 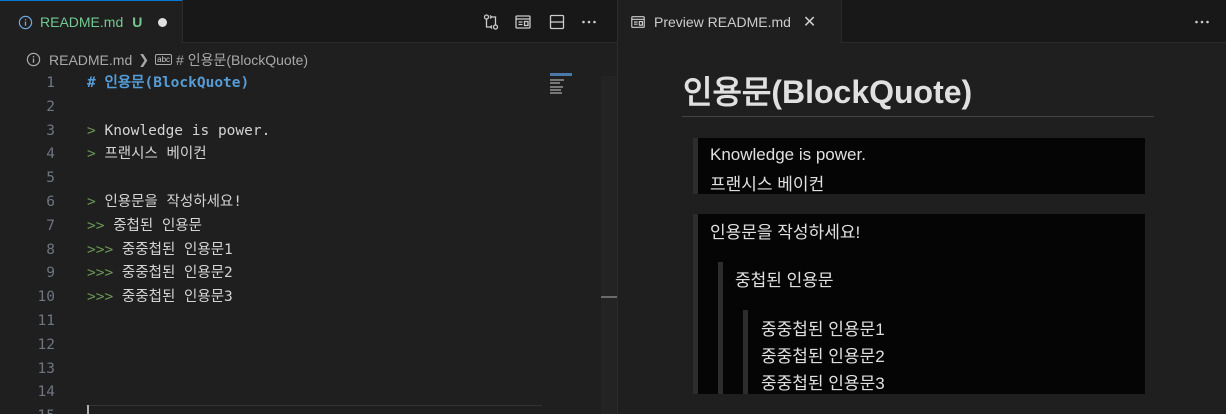 I want to click on preview-heading: 인용문(BlockQuote), so click(x=828, y=92).